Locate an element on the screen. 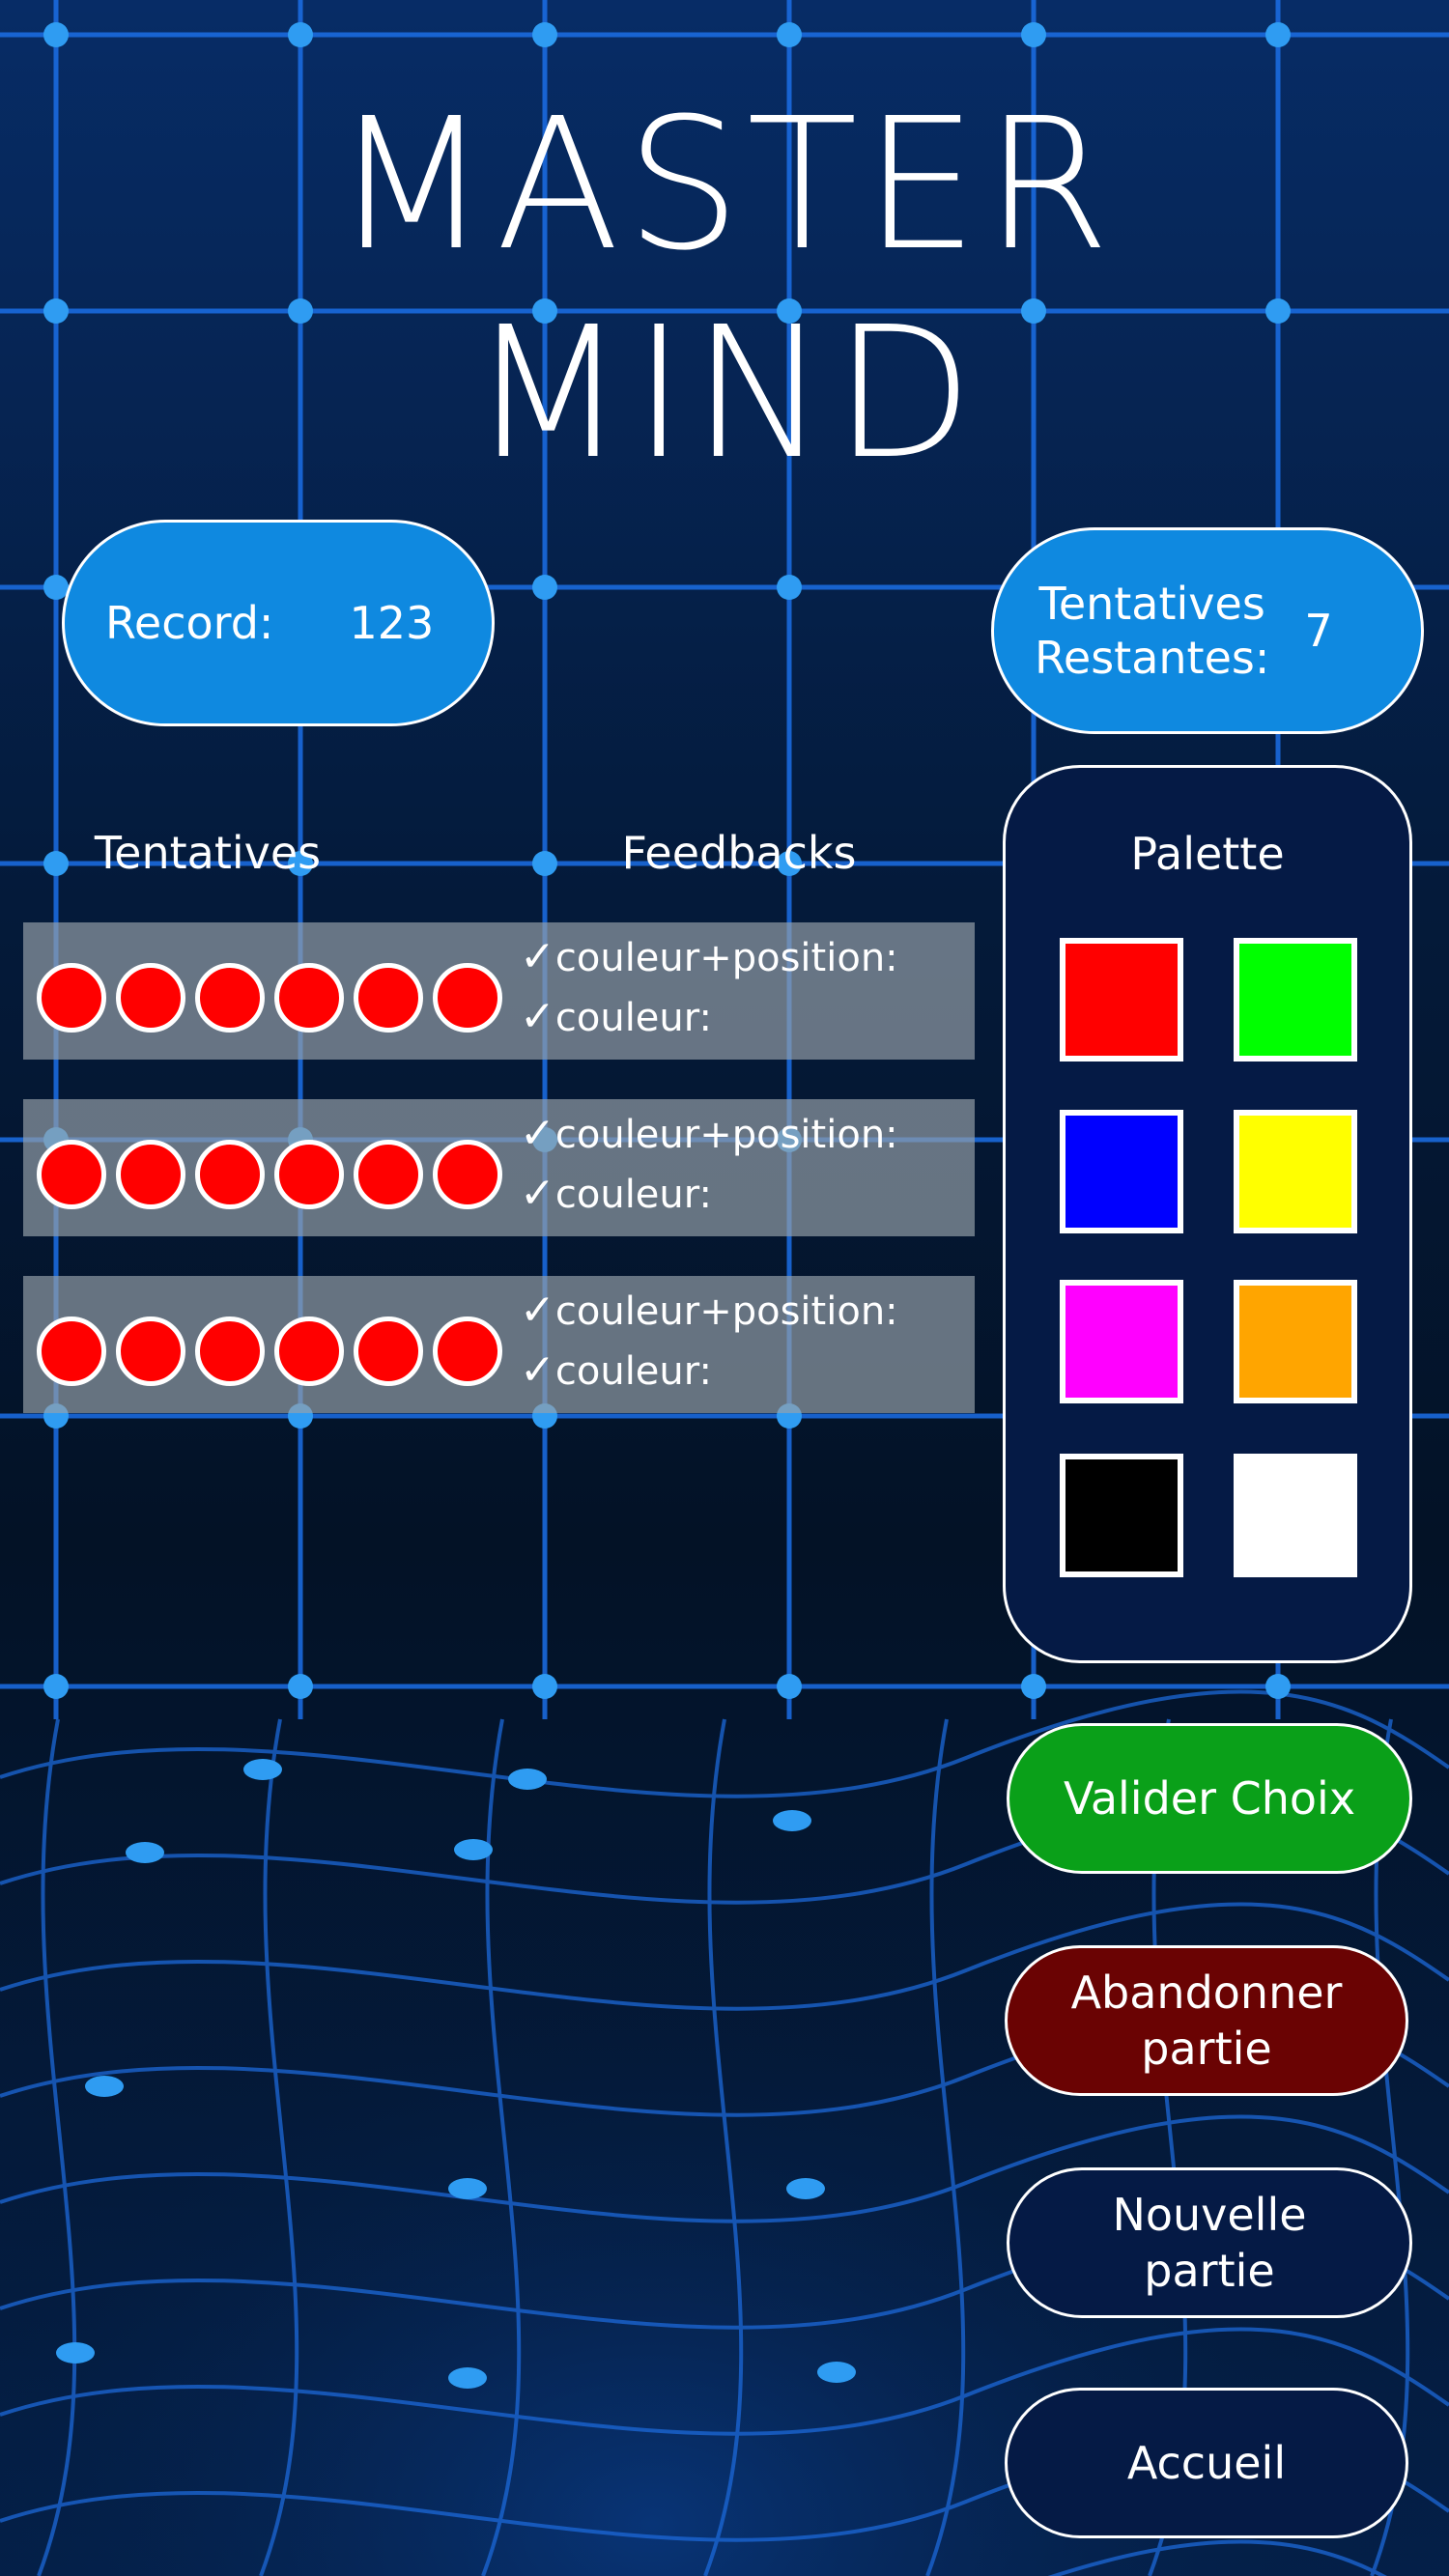 The height and width of the screenshot is (2576, 1449). page-title-line1: MASTER is located at coordinates (724, 185).